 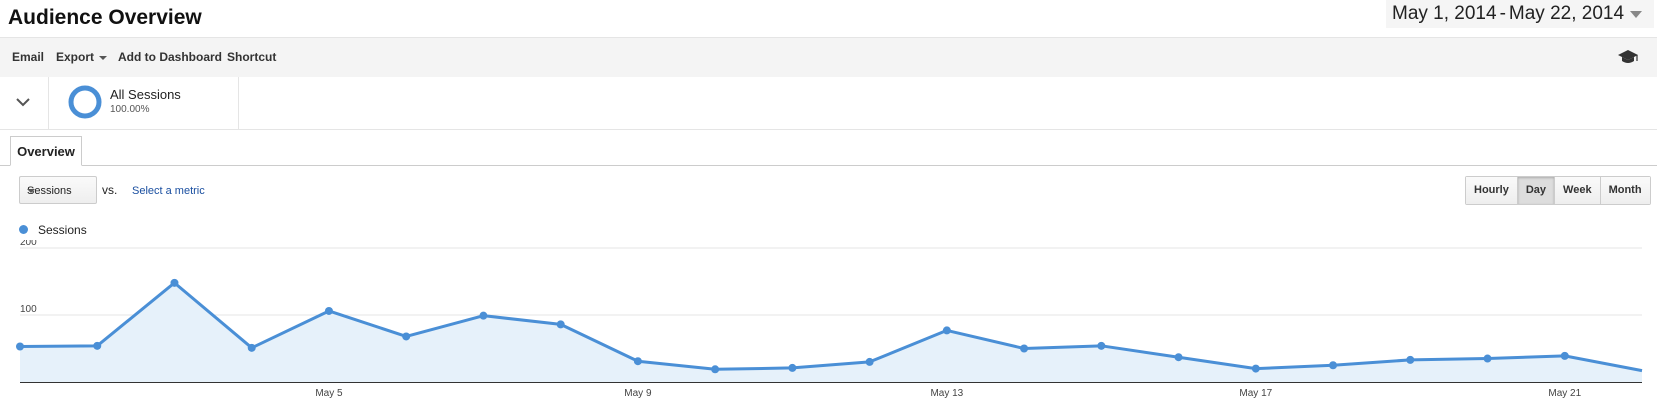 I want to click on week-button: Week, so click(x=1577, y=190).